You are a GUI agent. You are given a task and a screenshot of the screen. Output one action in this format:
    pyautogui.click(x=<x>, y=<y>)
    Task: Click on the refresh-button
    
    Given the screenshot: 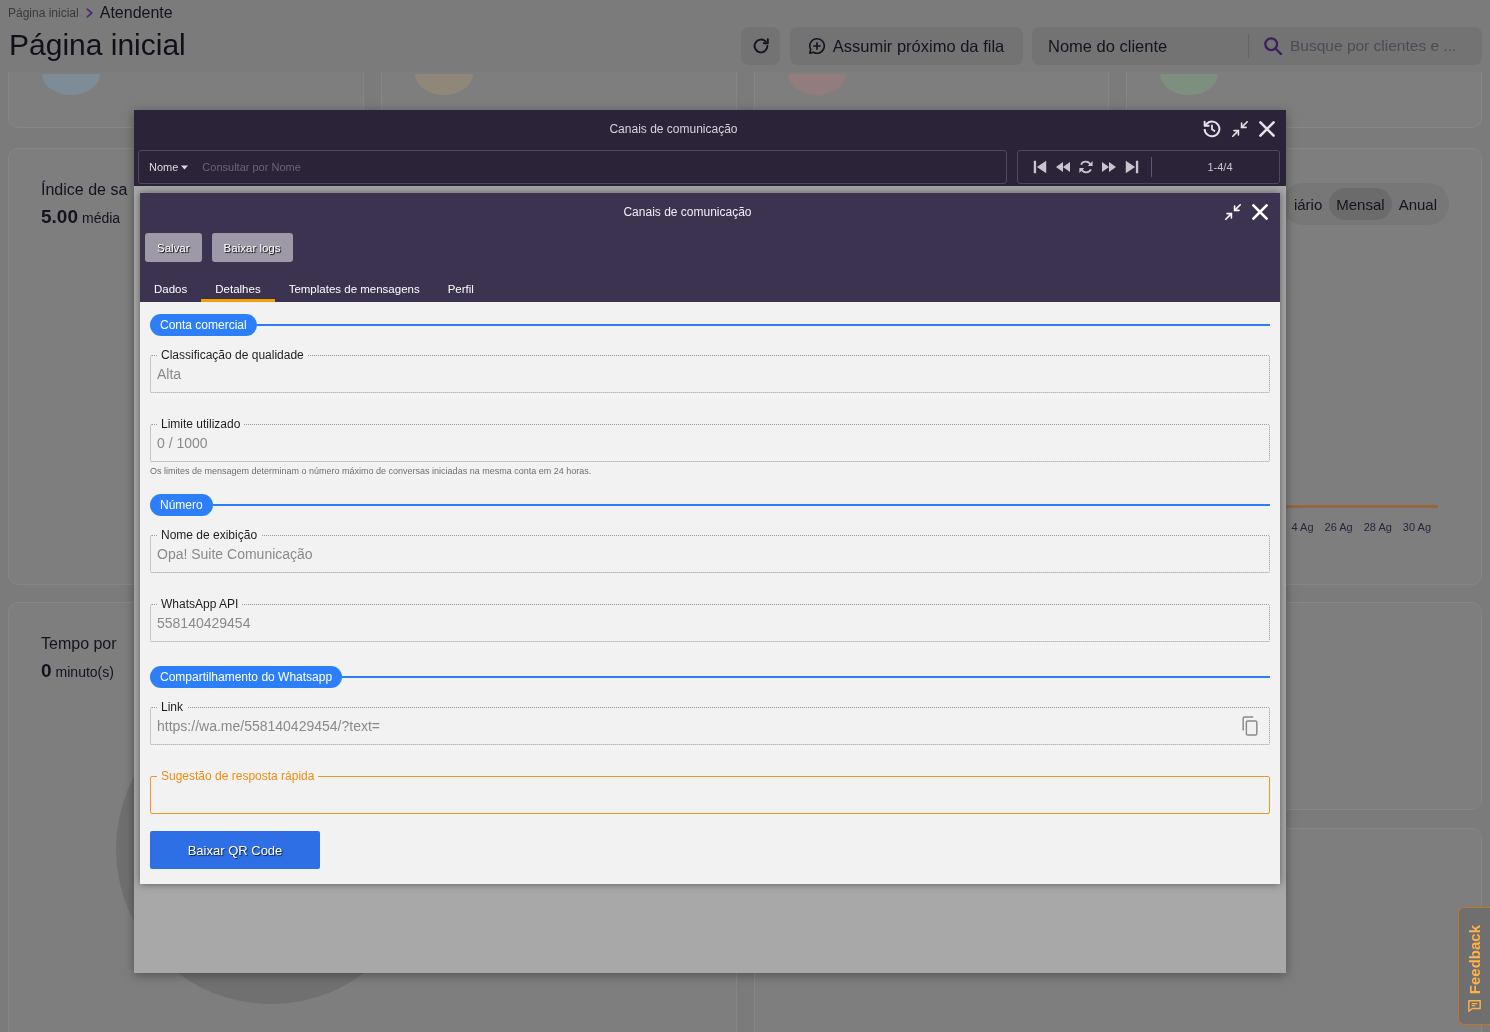 What is the action you would take?
    pyautogui.click(x=760, y=46)
    